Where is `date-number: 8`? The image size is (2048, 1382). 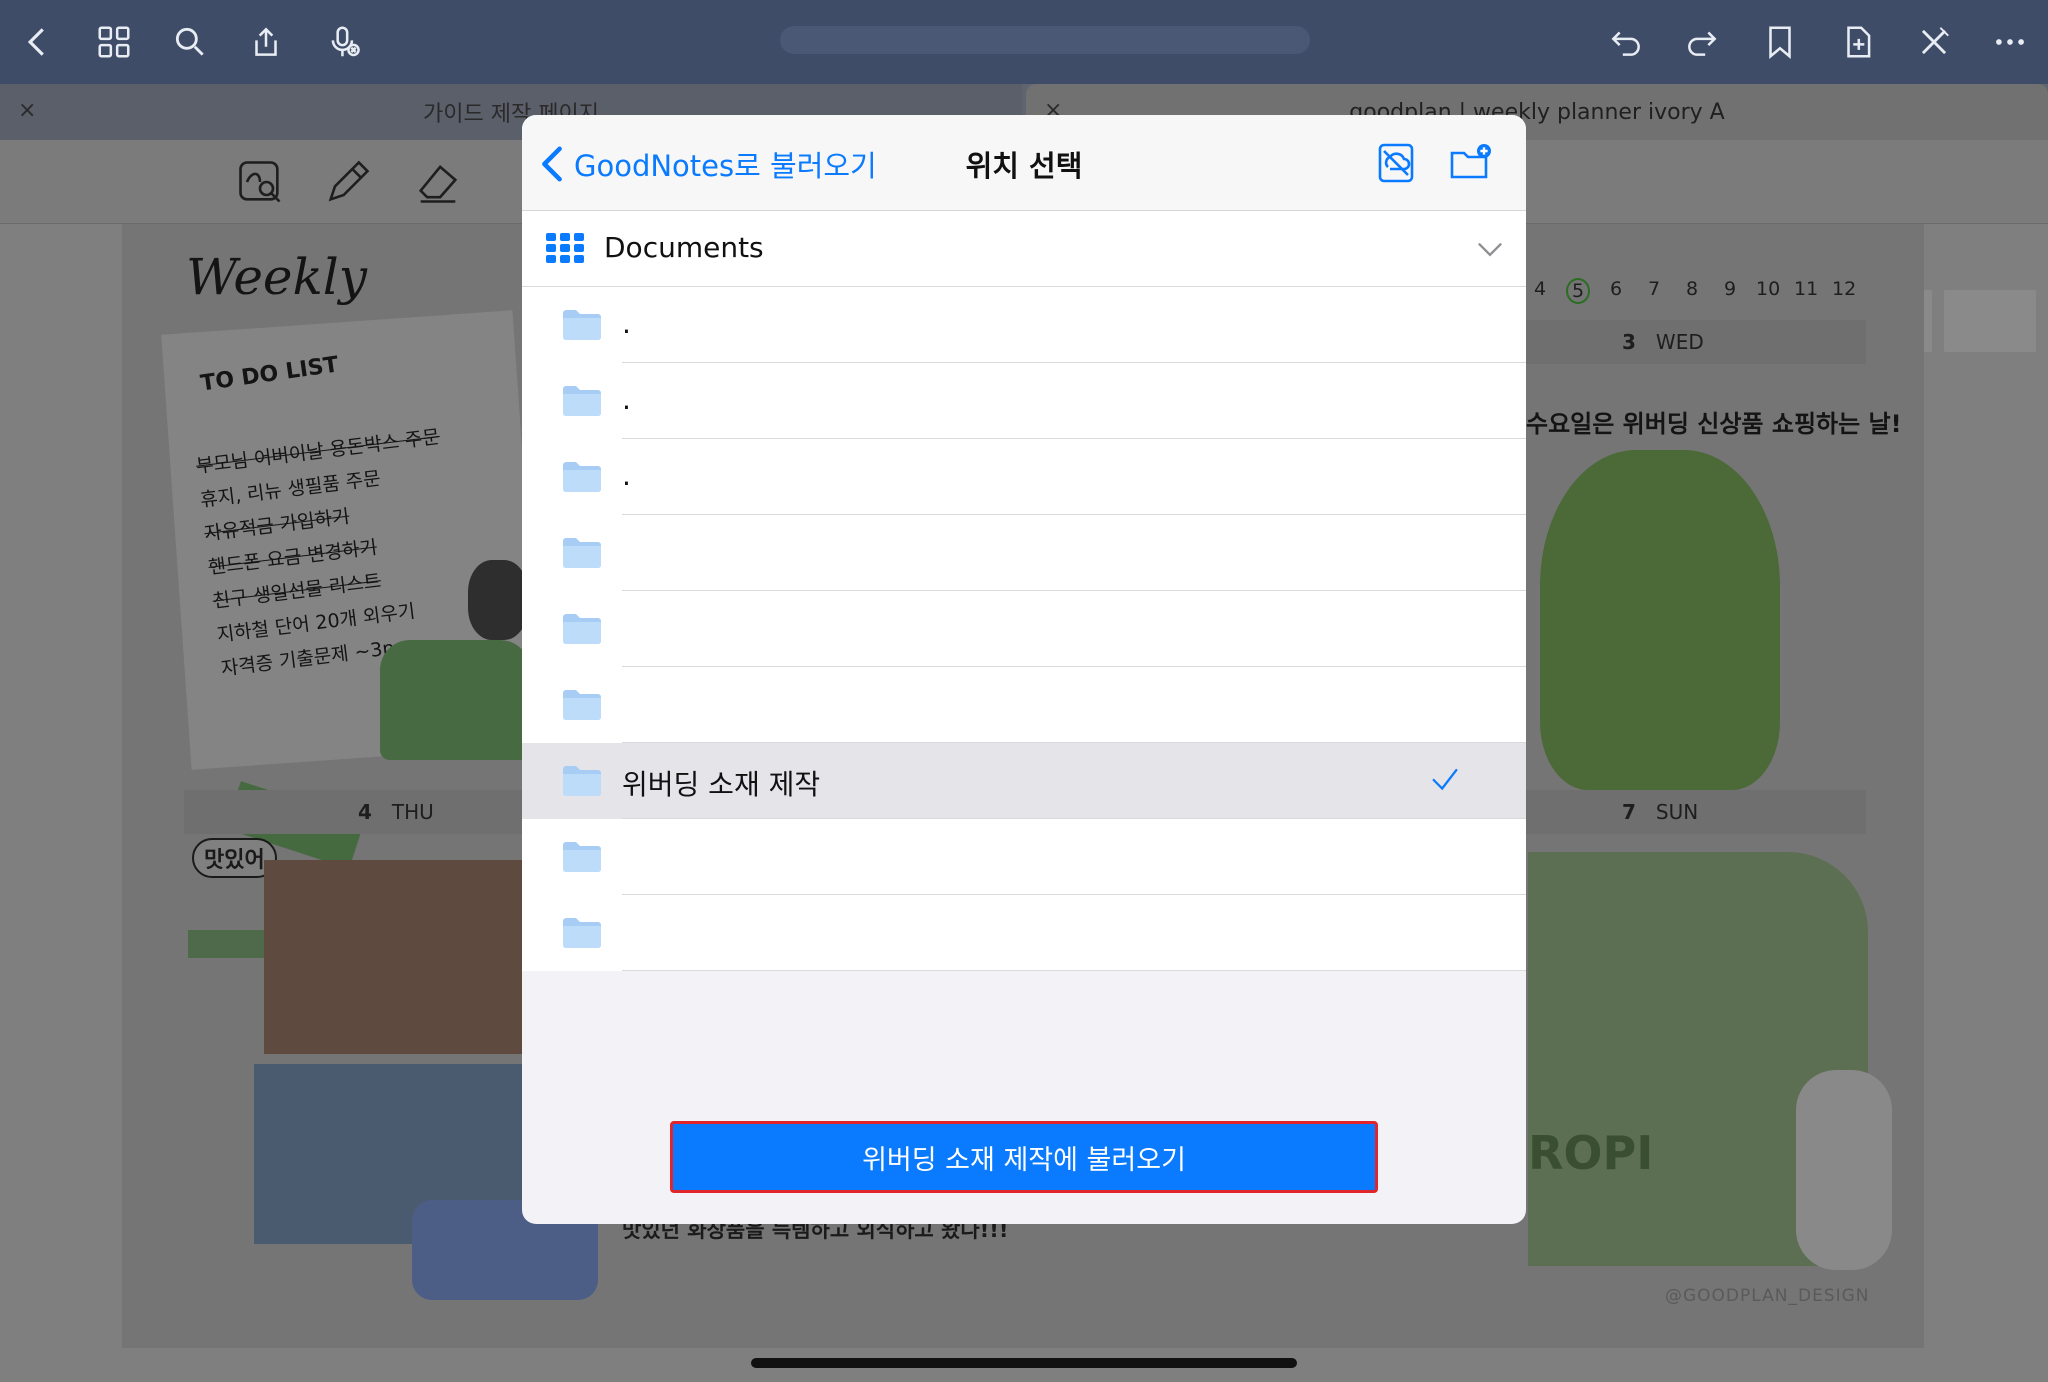
date-number: 8 is located at coordinates (1692, 289).